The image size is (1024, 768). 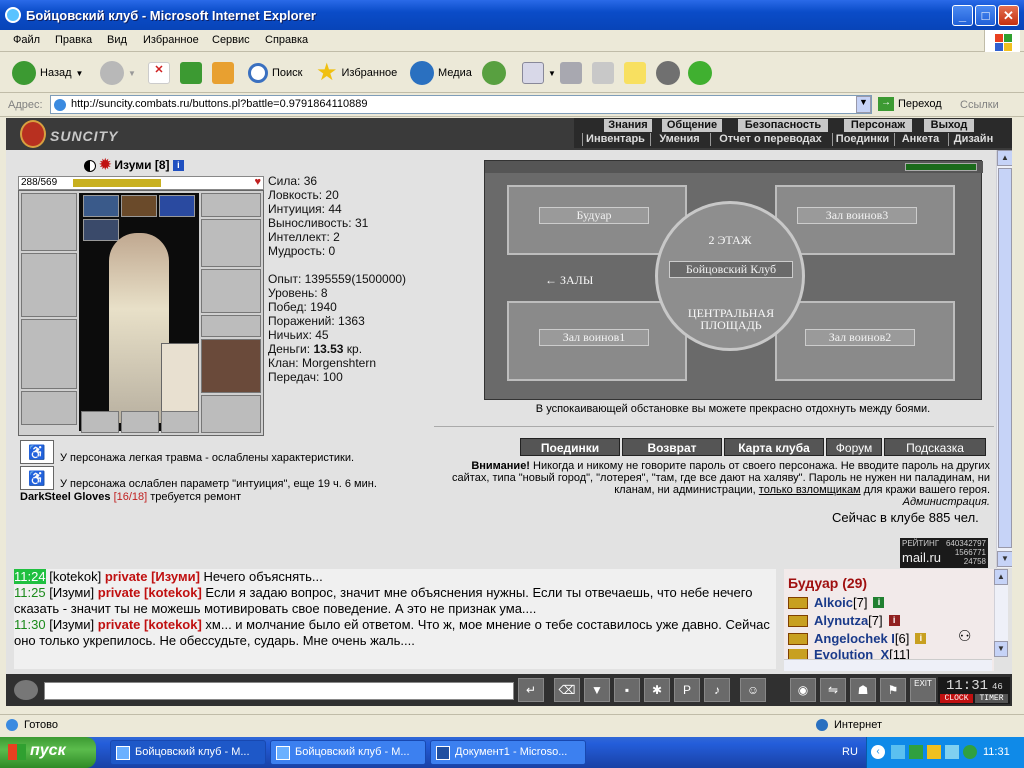 What do you see at coordinates (730, 240) in the screenshot?
I see `map-label-floor2: 2 ЭТАЖ` at bounding box center [730, 240].